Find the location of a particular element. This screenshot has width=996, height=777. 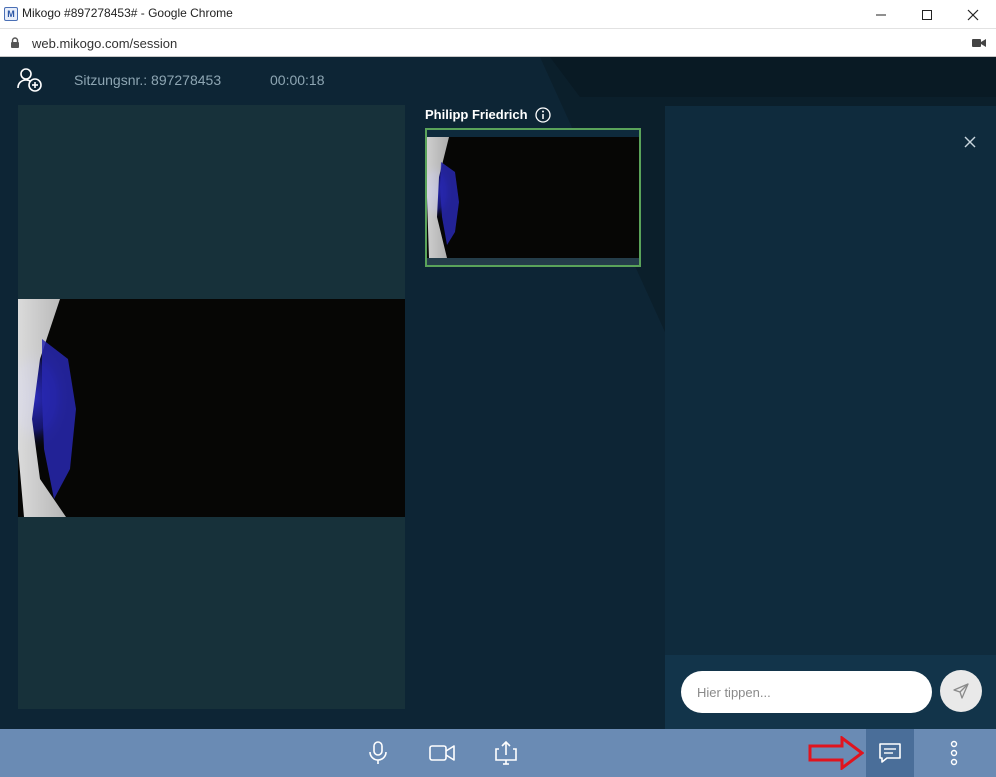

more-options-button is located at coordinates (954, 753).